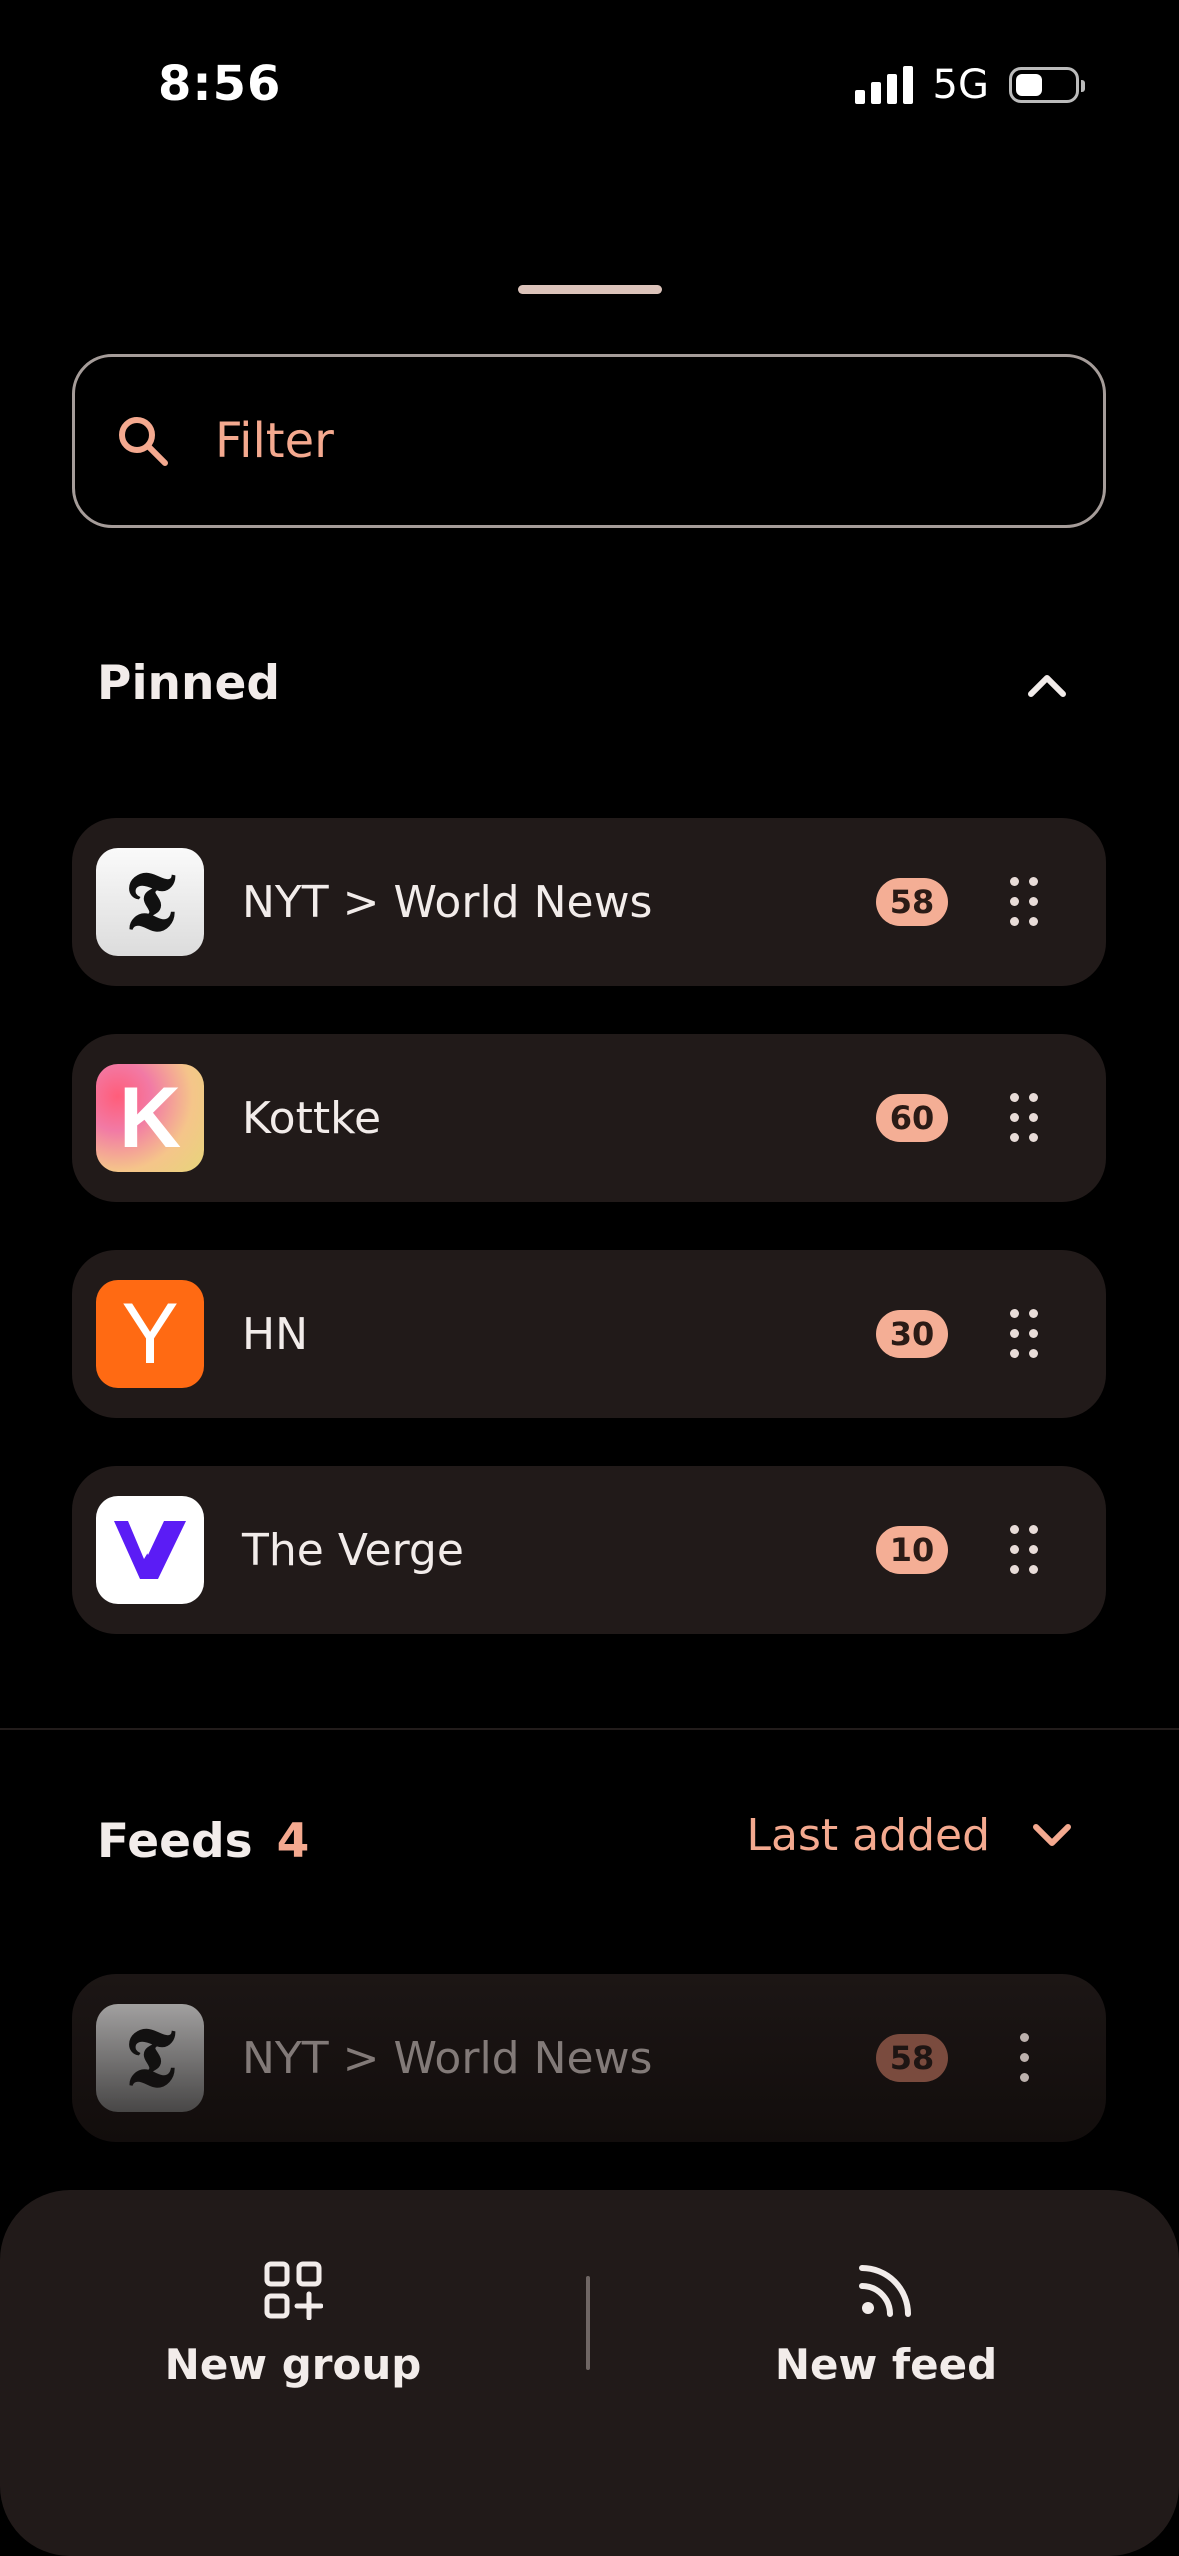  I want to click on pinned-title: Pinned, so click(188, 683).